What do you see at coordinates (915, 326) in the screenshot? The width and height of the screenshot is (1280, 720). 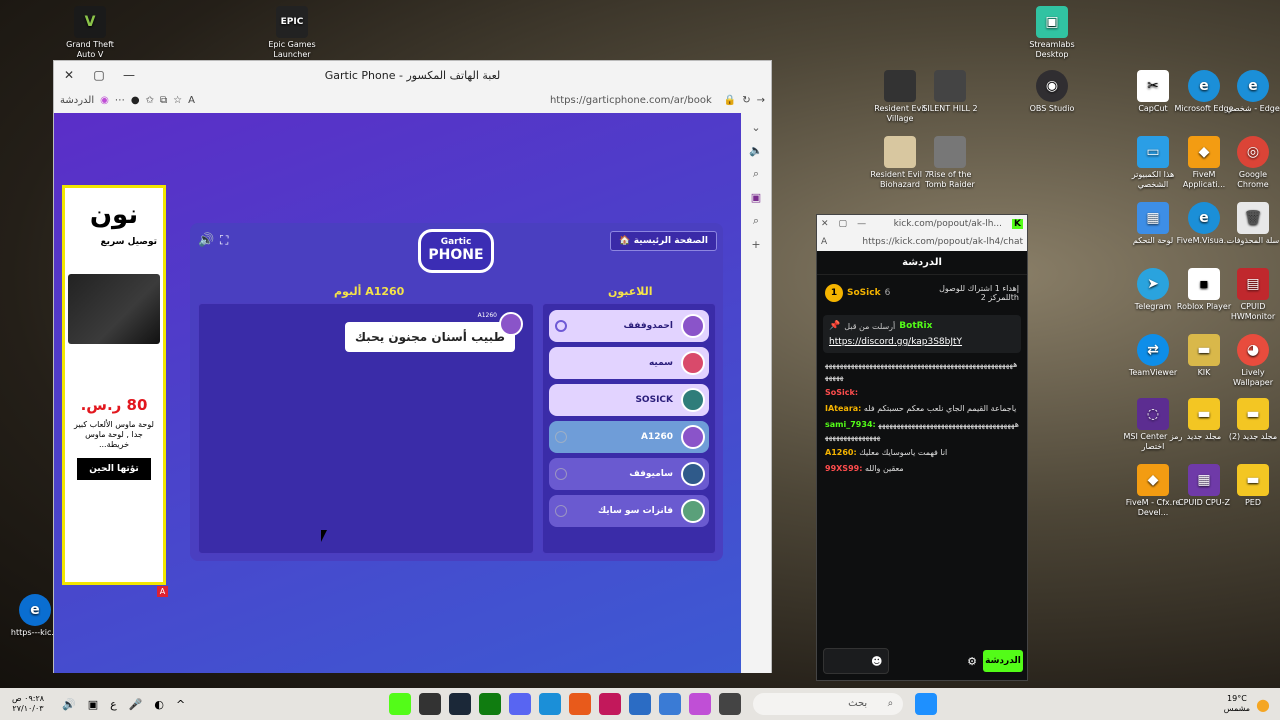 I see `pinned-user: BotRix` at bounding box center [915, 326].